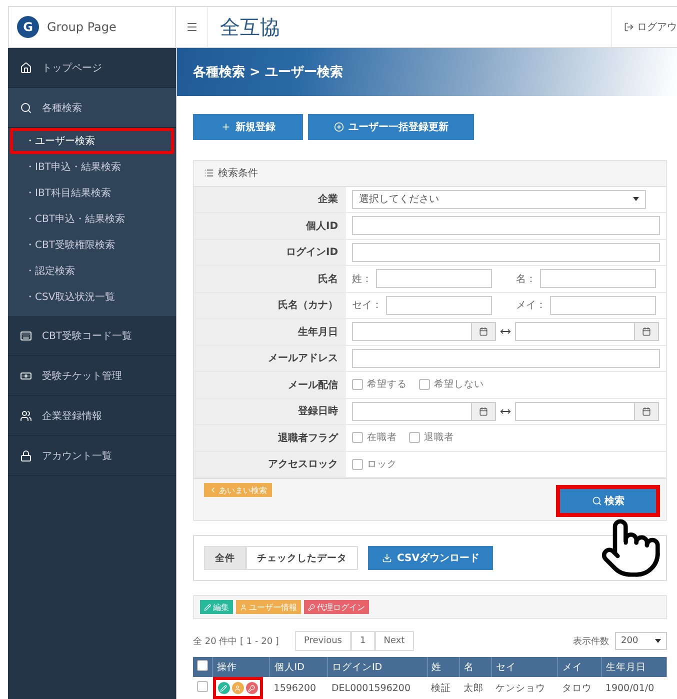 This screenshot has width=677, height=699. I want to click on pager-button: Next, so click(394, 641).